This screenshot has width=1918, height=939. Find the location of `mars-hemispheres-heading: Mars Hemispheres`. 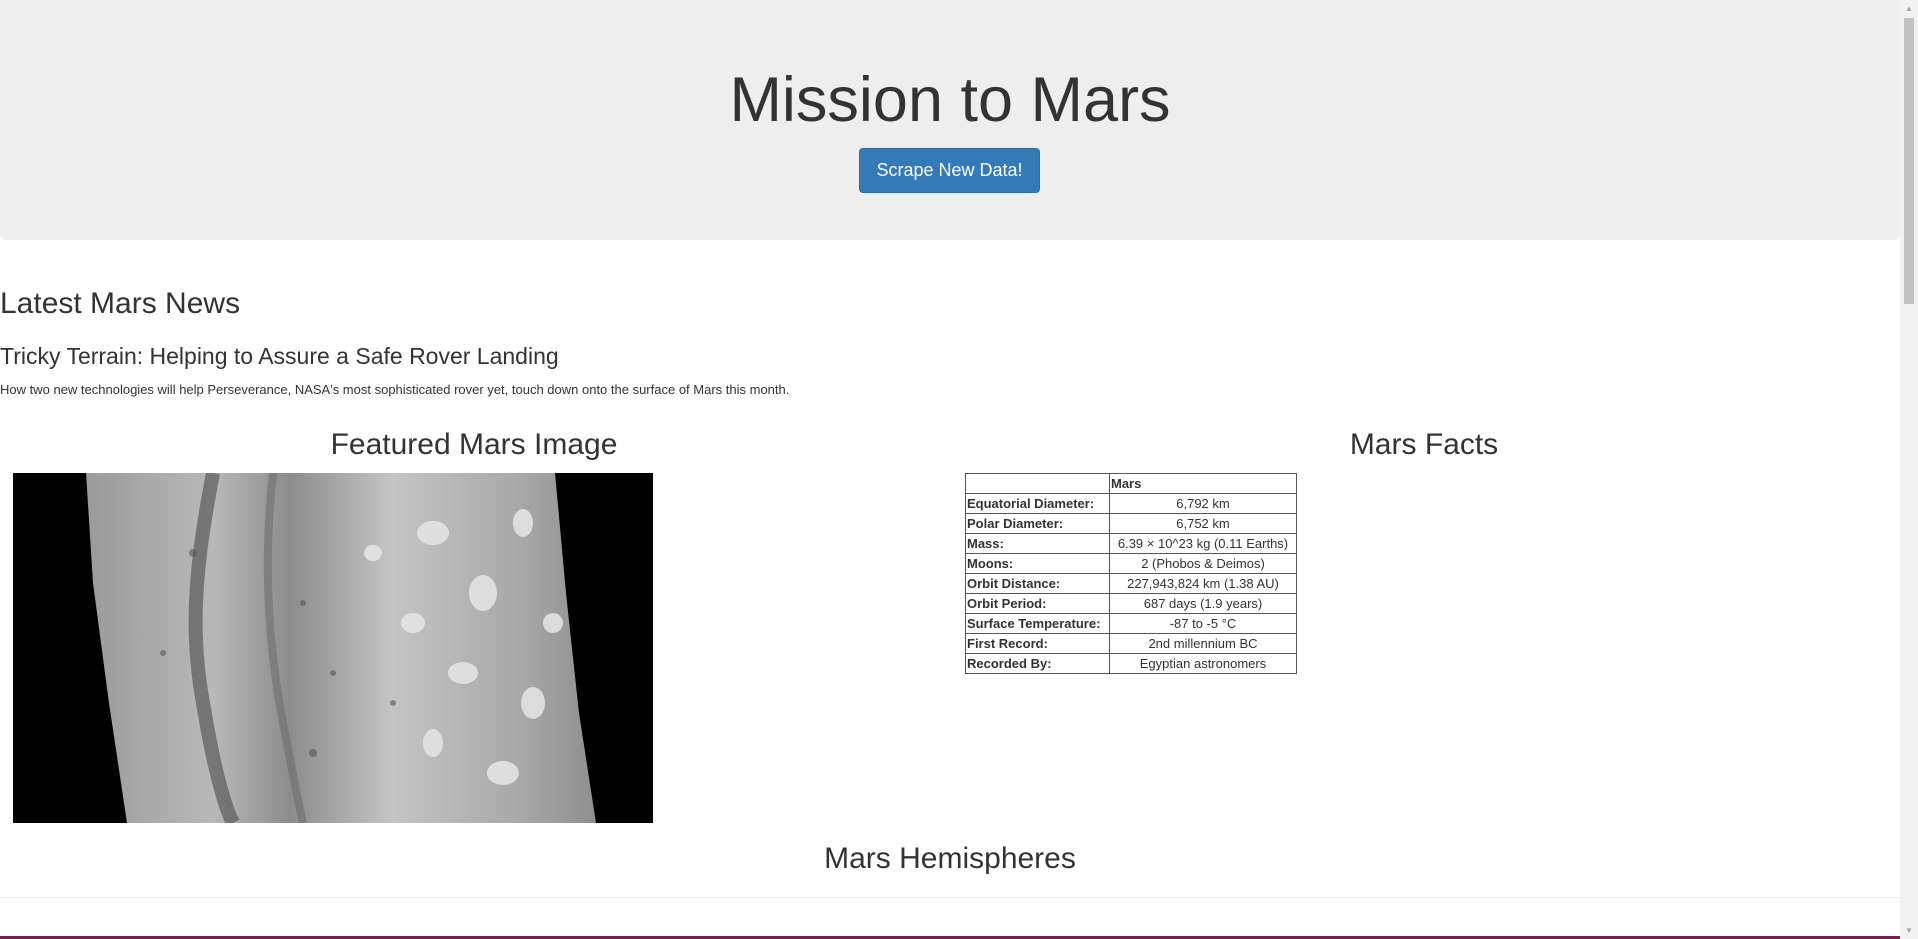

mars-hemispheres-heading: Mars Hemispheres is located at coordinates (950, 858).